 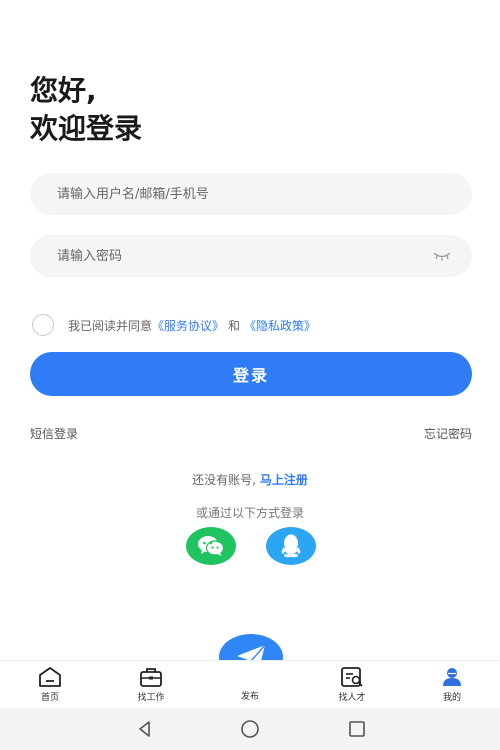 I want to click on password-field, so click(x=251, y=256).